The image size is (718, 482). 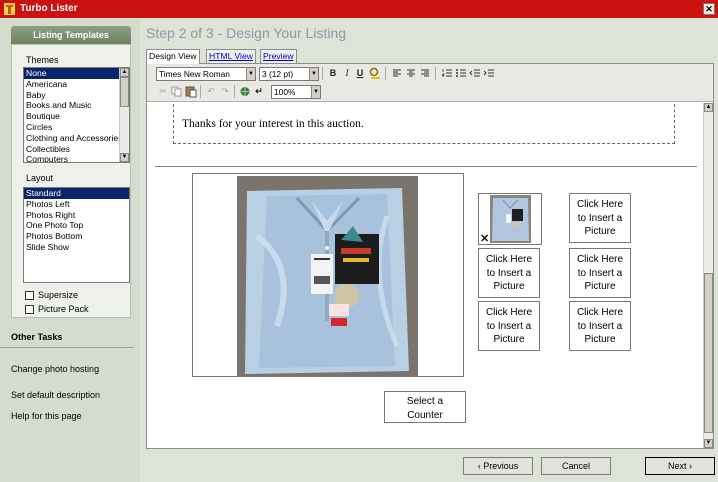 I want to click on text-color-icon, so click(x=375, y=73).